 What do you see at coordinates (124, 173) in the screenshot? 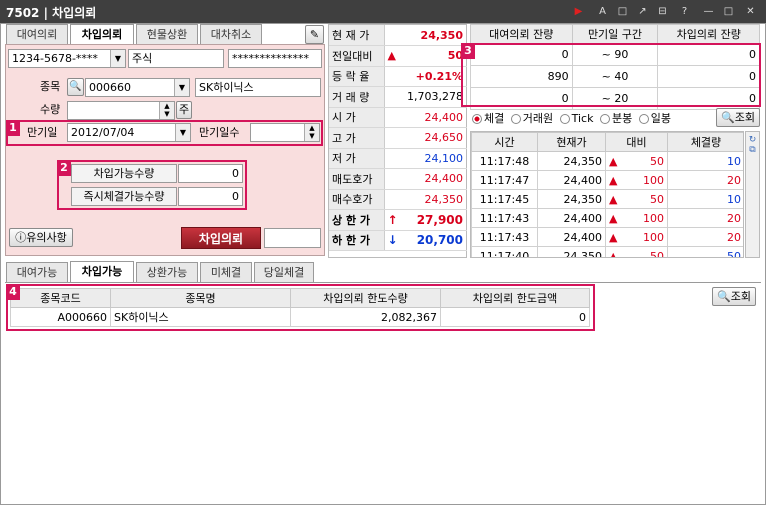
I see `borrowable-label: 차입가능수량` at bounding box center [124, 173].